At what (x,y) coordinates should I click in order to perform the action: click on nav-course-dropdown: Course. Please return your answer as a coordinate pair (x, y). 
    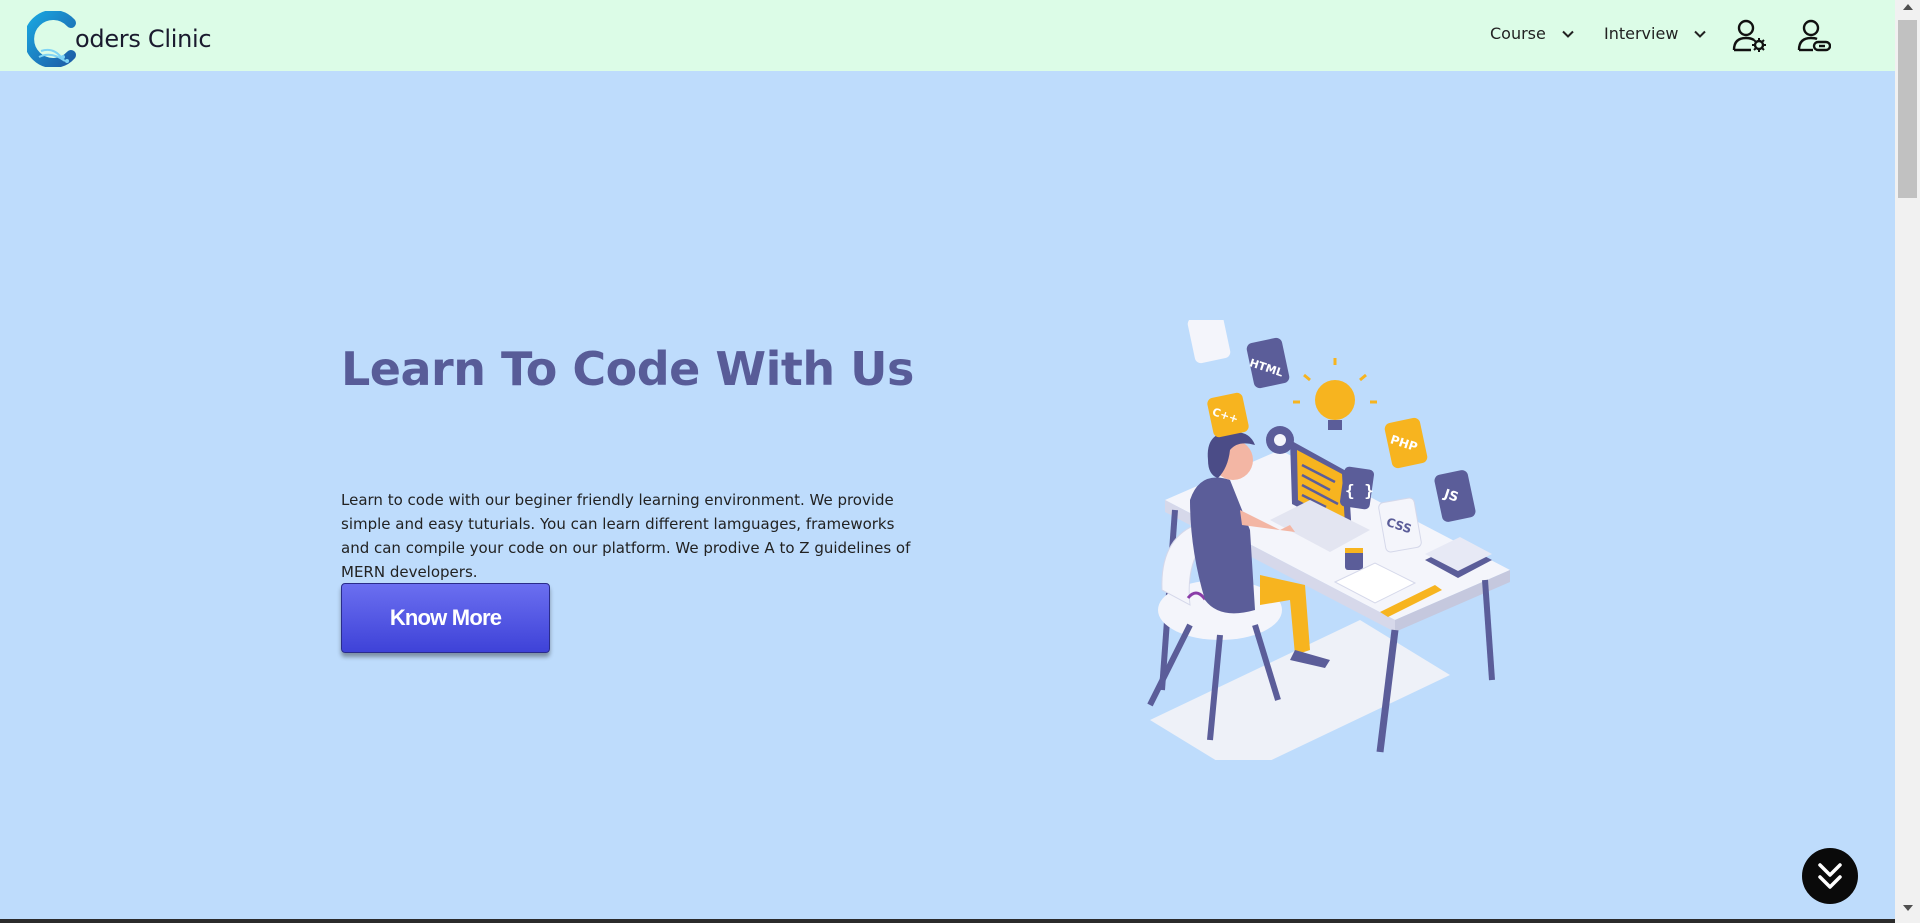
    Looking at the image, I should click on (1533, 33).